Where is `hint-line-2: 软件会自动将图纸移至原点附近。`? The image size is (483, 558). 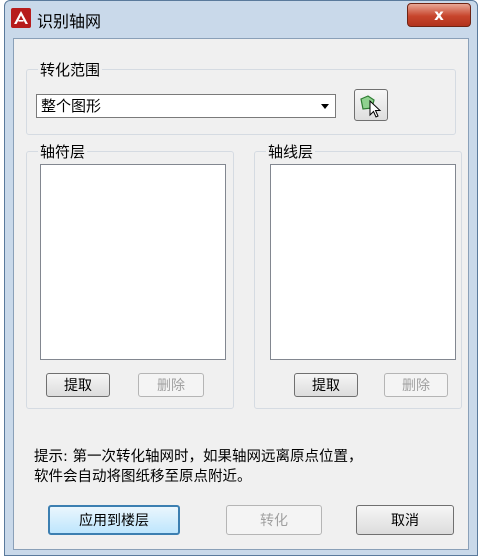 hint-line-2: 软件会自动将图纸移至原点附近。 is located at coordinates (143, 477).